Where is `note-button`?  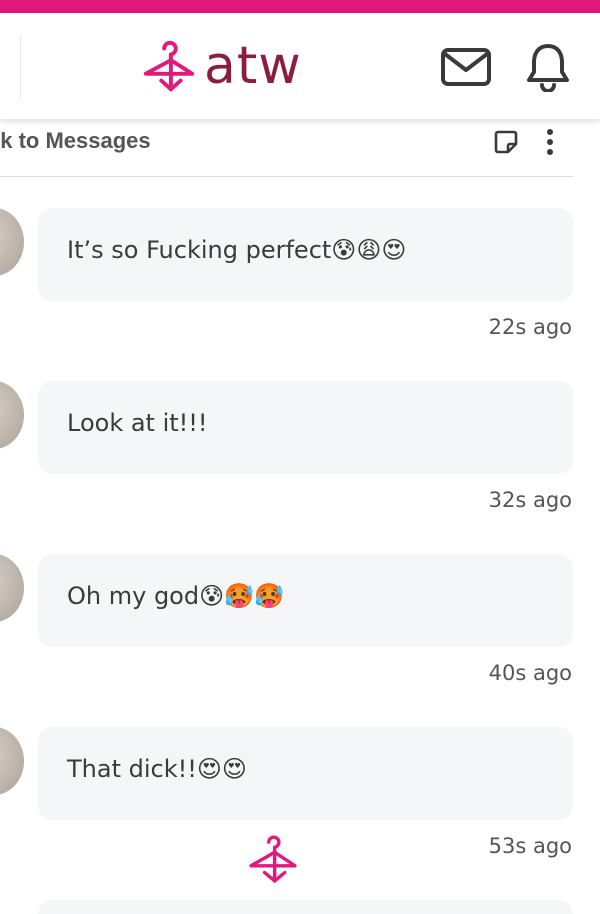
note-button is located at coordinates (506, 142).